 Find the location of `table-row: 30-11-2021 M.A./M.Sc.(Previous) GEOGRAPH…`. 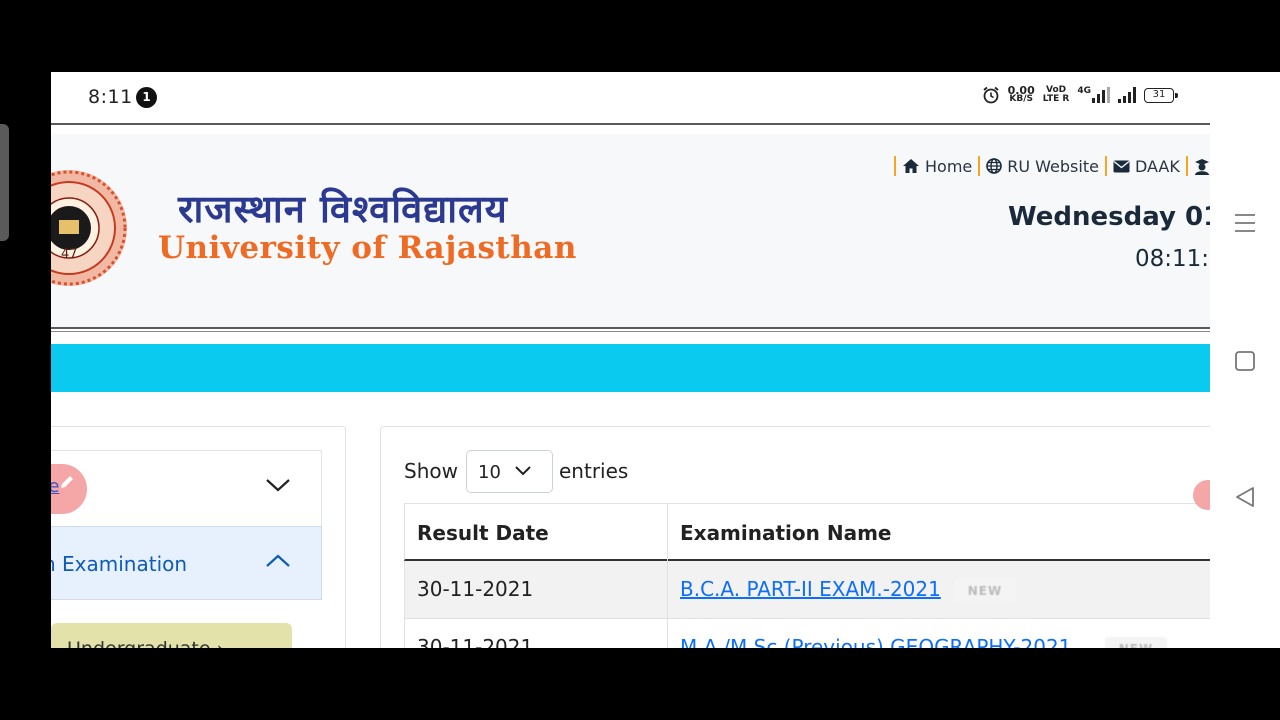

table-row: 30-11-2021 M.A./M.Sc.(Previous) GEOGRAPH… is located at coordinates (809, 633).